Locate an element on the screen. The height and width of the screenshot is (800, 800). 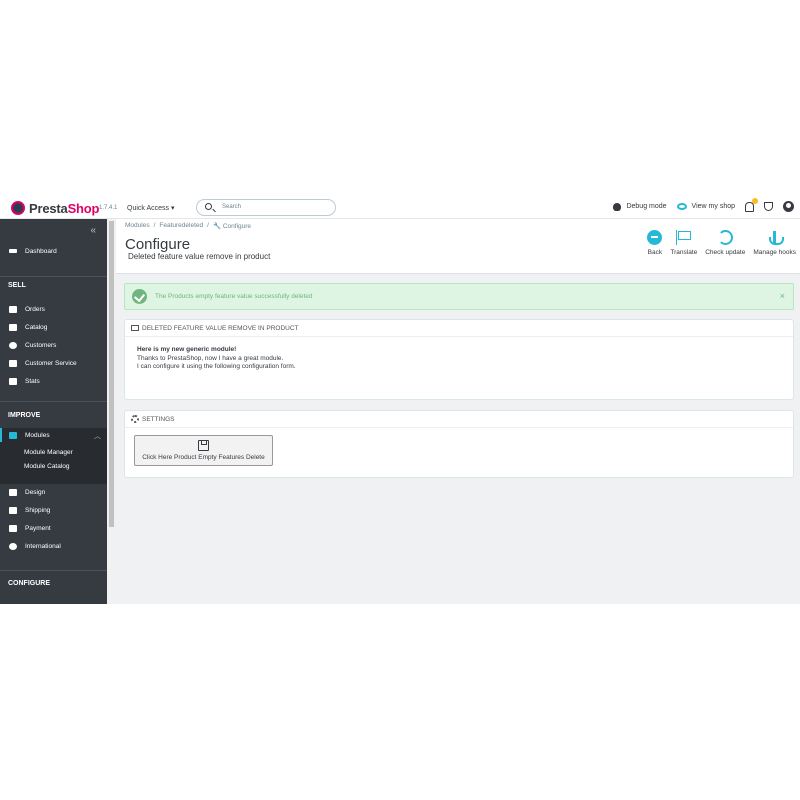
panel-heading-label: DELETED FEATURE VALUE REMOVE IN PRODUCT is located at coordinates (220, 328).